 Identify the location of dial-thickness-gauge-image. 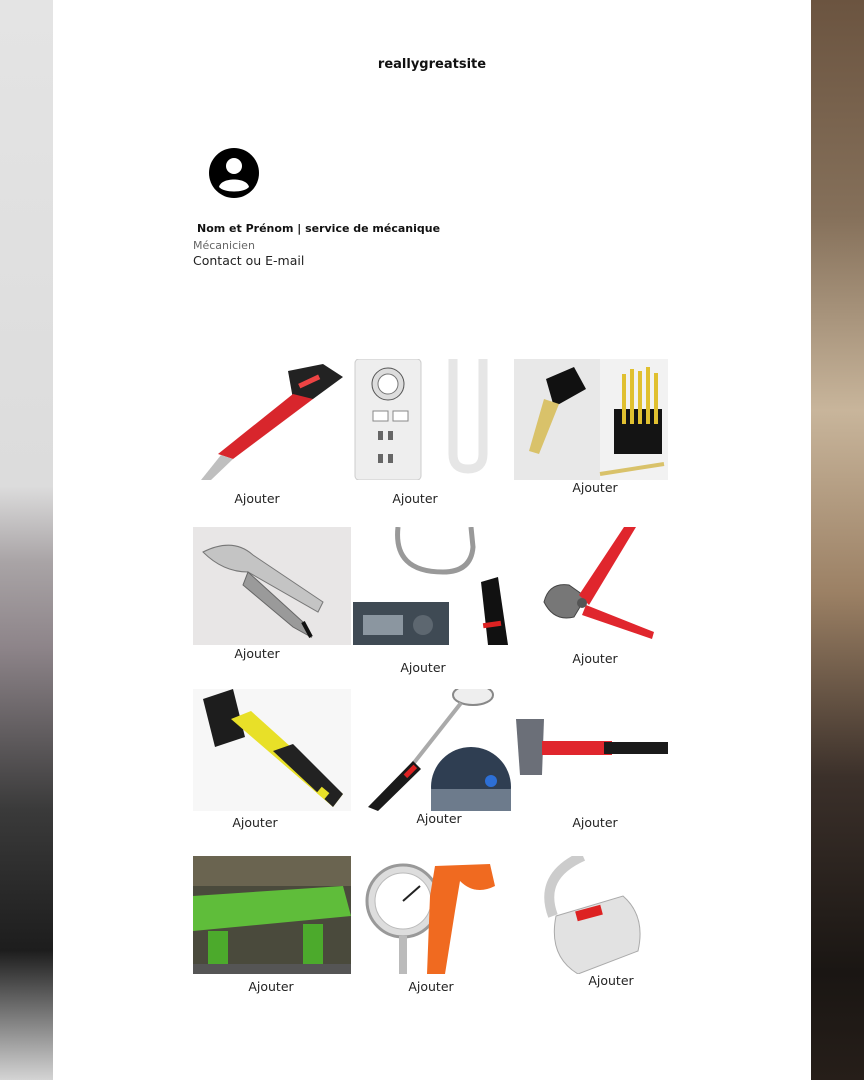
(431, 915).